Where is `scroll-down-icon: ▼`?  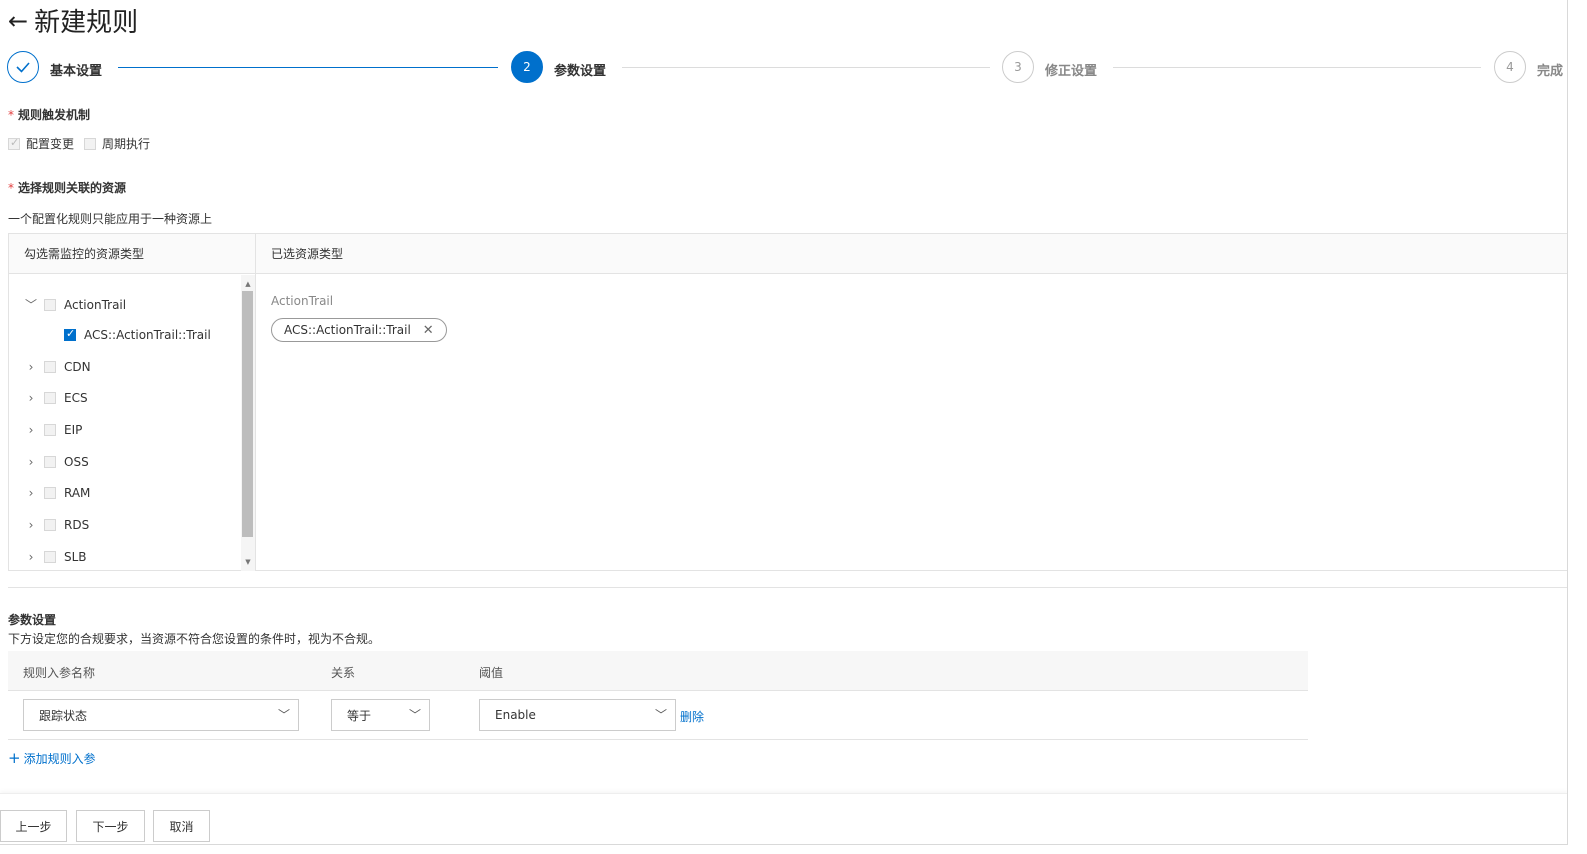
scroll-down-icon: ▼ is located at coordinates (248, 562).